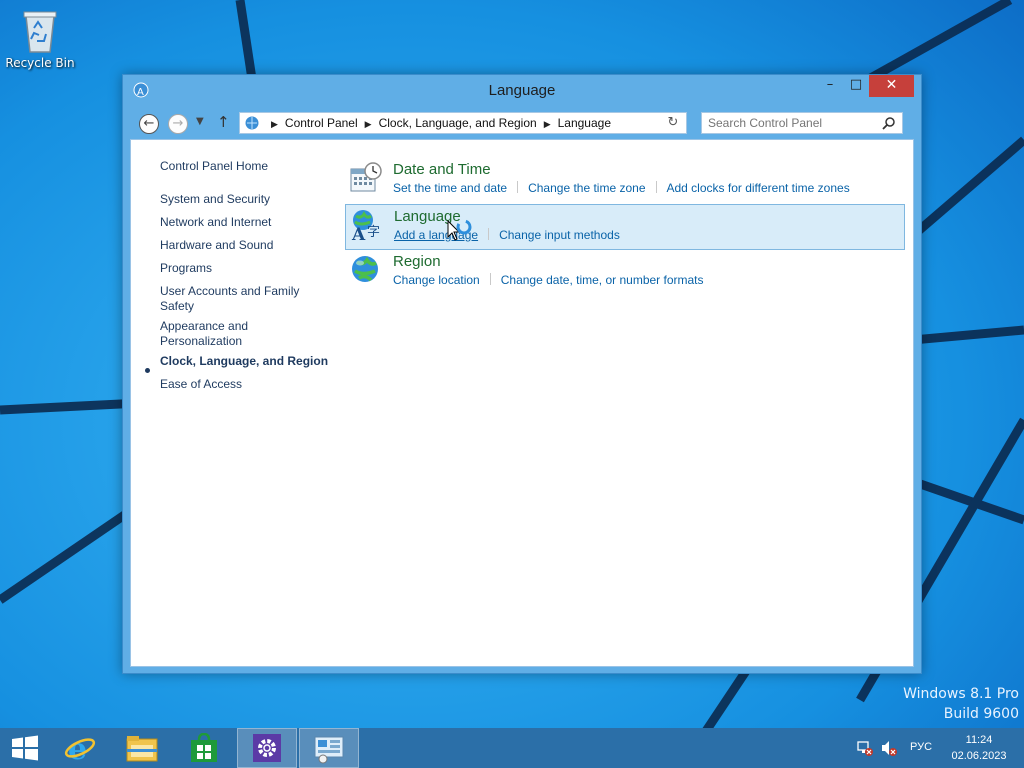  Describe the element at coordinates (512, 748) in the screenshot. I see `taskbar: e РУС 11:24 02.06.2023` at that location.